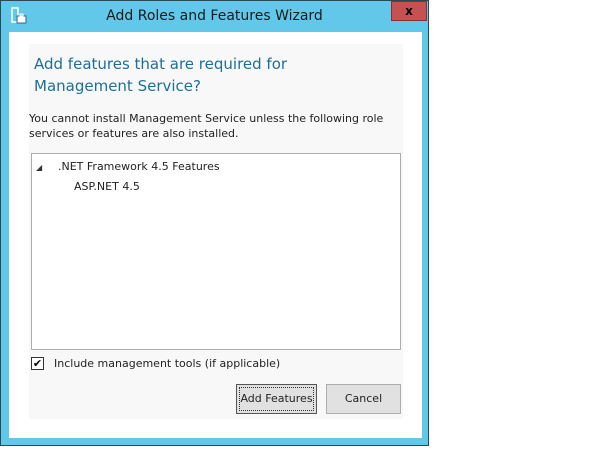  I want to click on checkmark-icon: ✔, so click(37, 363).